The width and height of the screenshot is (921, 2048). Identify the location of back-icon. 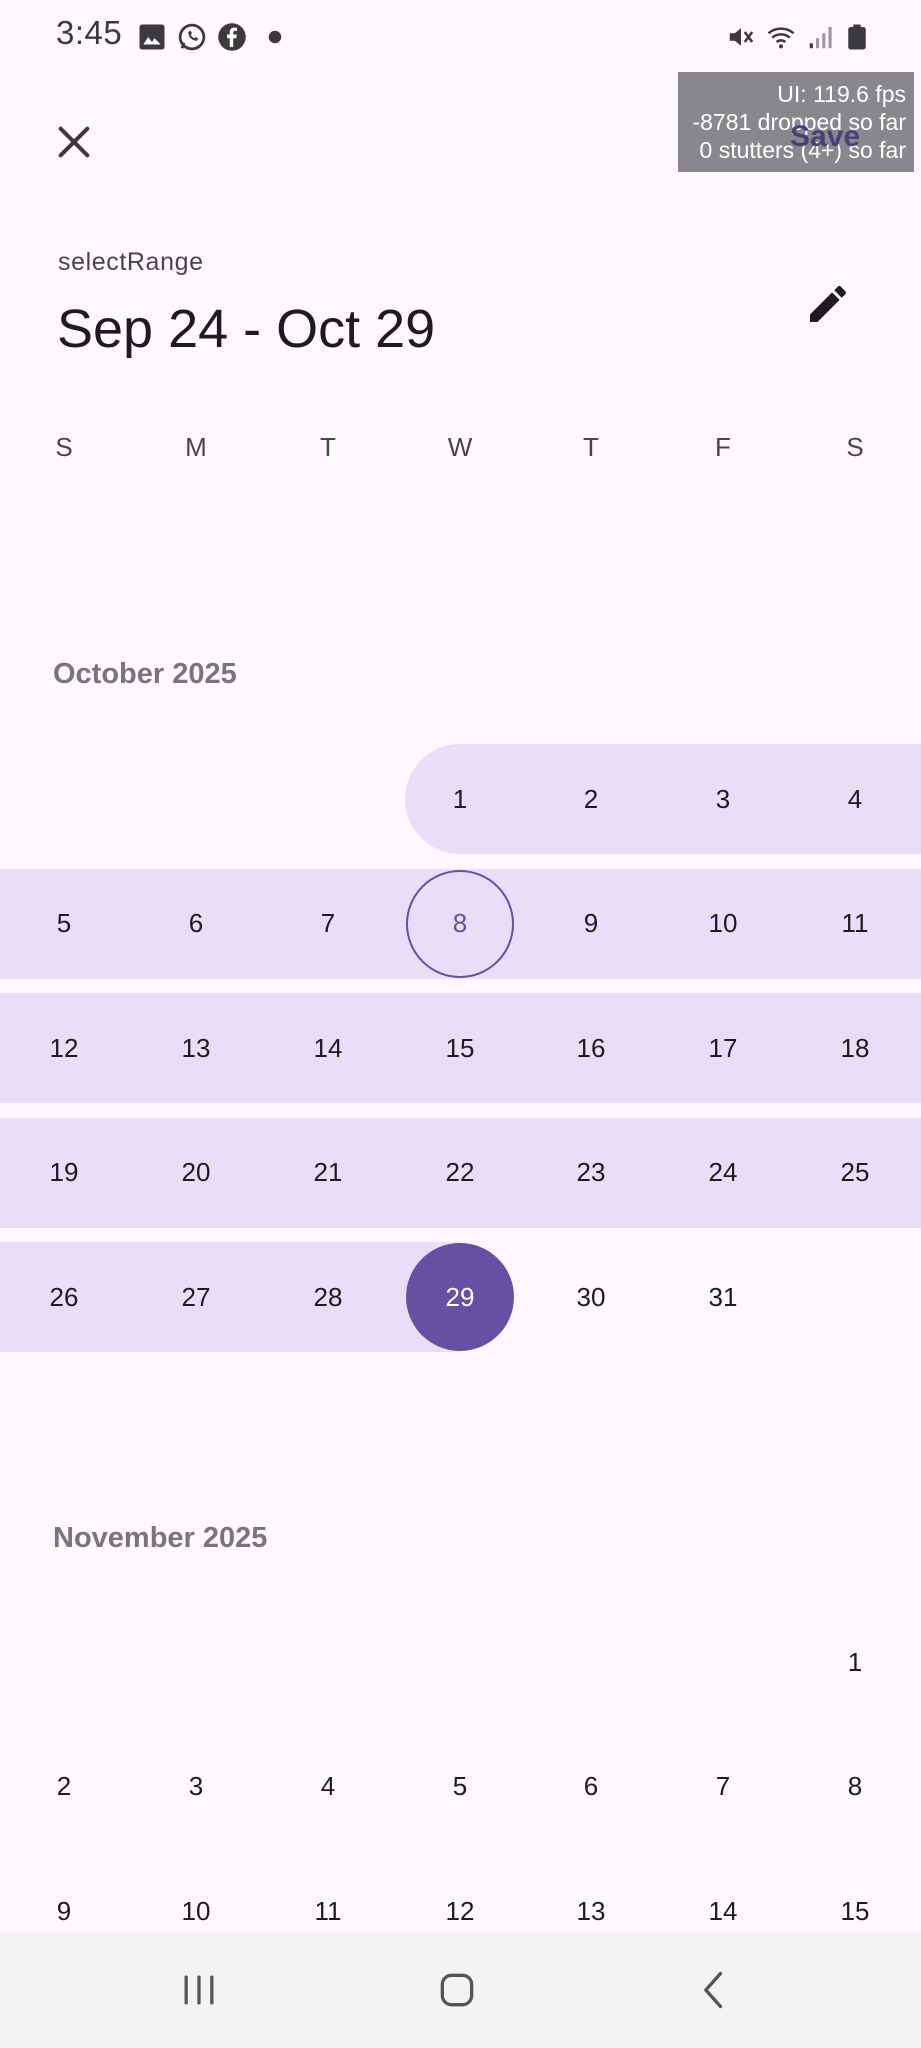
(713, 1990).